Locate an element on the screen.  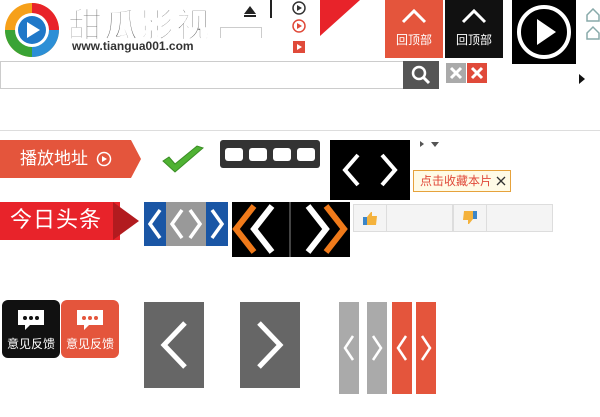
section-divider is located at coordinates (300, 130).